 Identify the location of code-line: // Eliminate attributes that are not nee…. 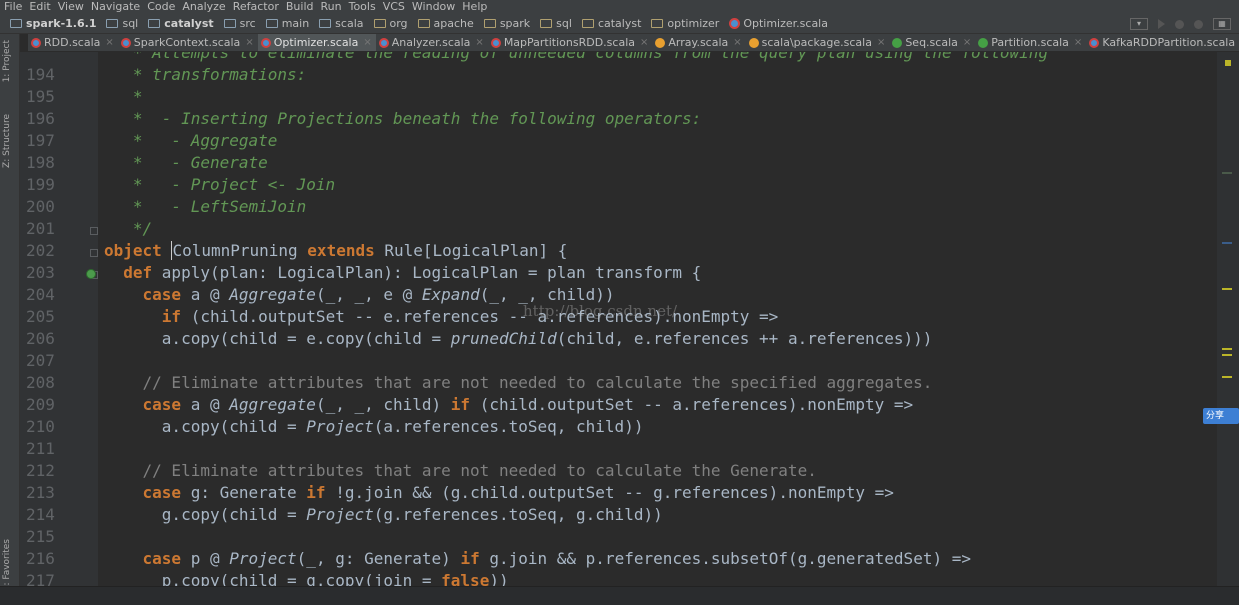
(518, 382).